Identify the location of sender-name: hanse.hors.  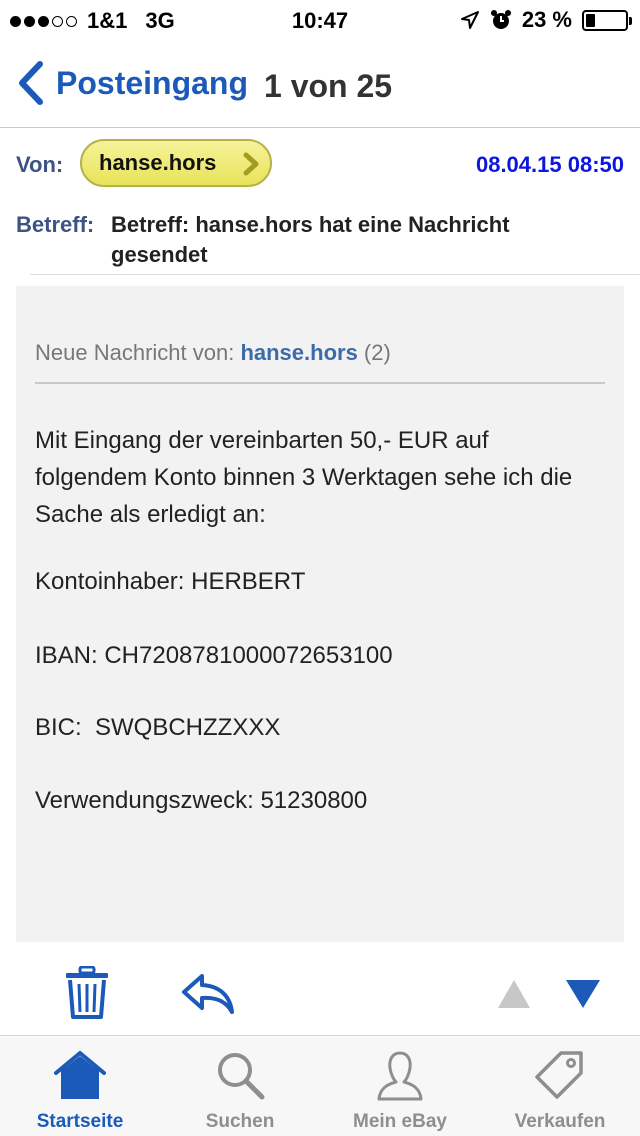
(158, 162).